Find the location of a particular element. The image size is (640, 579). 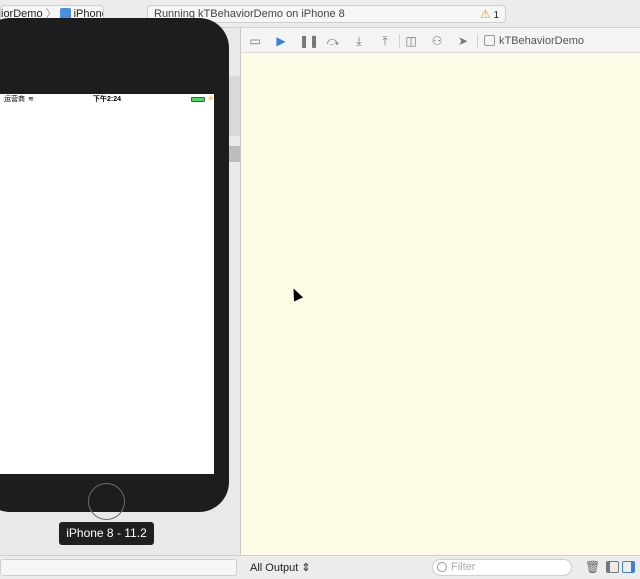

battery-icon is located at coordinates (198, 99).